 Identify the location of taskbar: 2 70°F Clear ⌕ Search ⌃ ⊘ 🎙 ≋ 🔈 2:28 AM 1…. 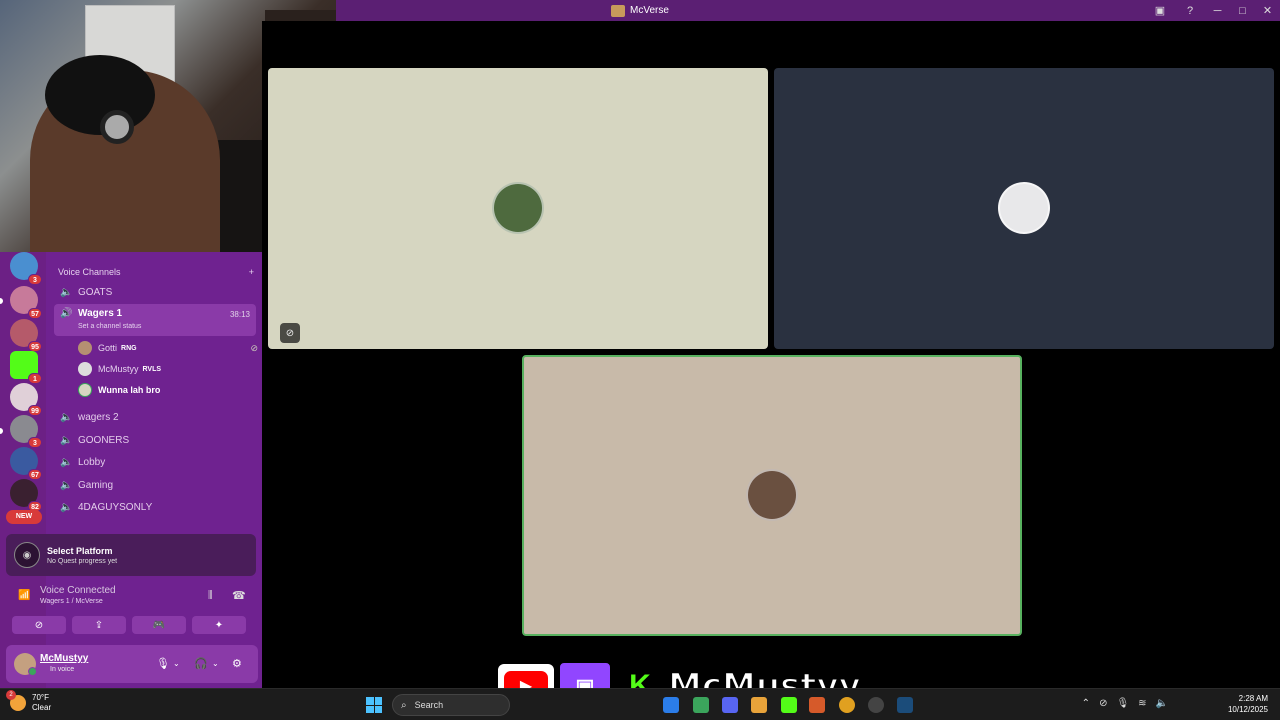
(640, 704).